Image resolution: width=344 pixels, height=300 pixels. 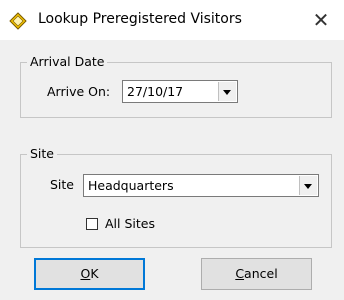 I want to click on window-title: Lookup Preregistered Visitors, so click(x=140, y=19).